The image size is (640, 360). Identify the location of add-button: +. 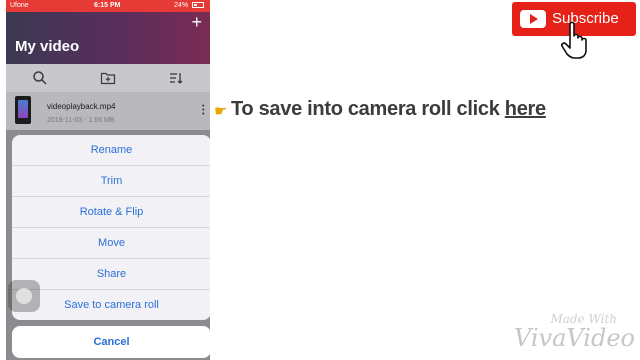
(196, 22).